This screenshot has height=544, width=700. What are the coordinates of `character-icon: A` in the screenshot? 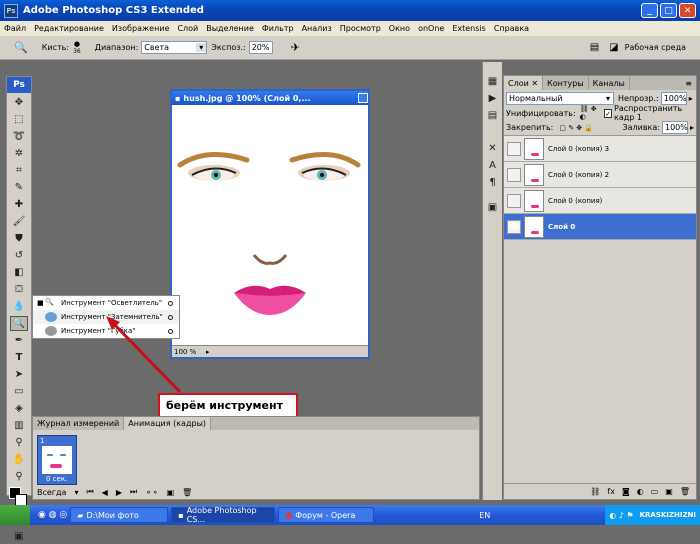 It's located at (493, 165).